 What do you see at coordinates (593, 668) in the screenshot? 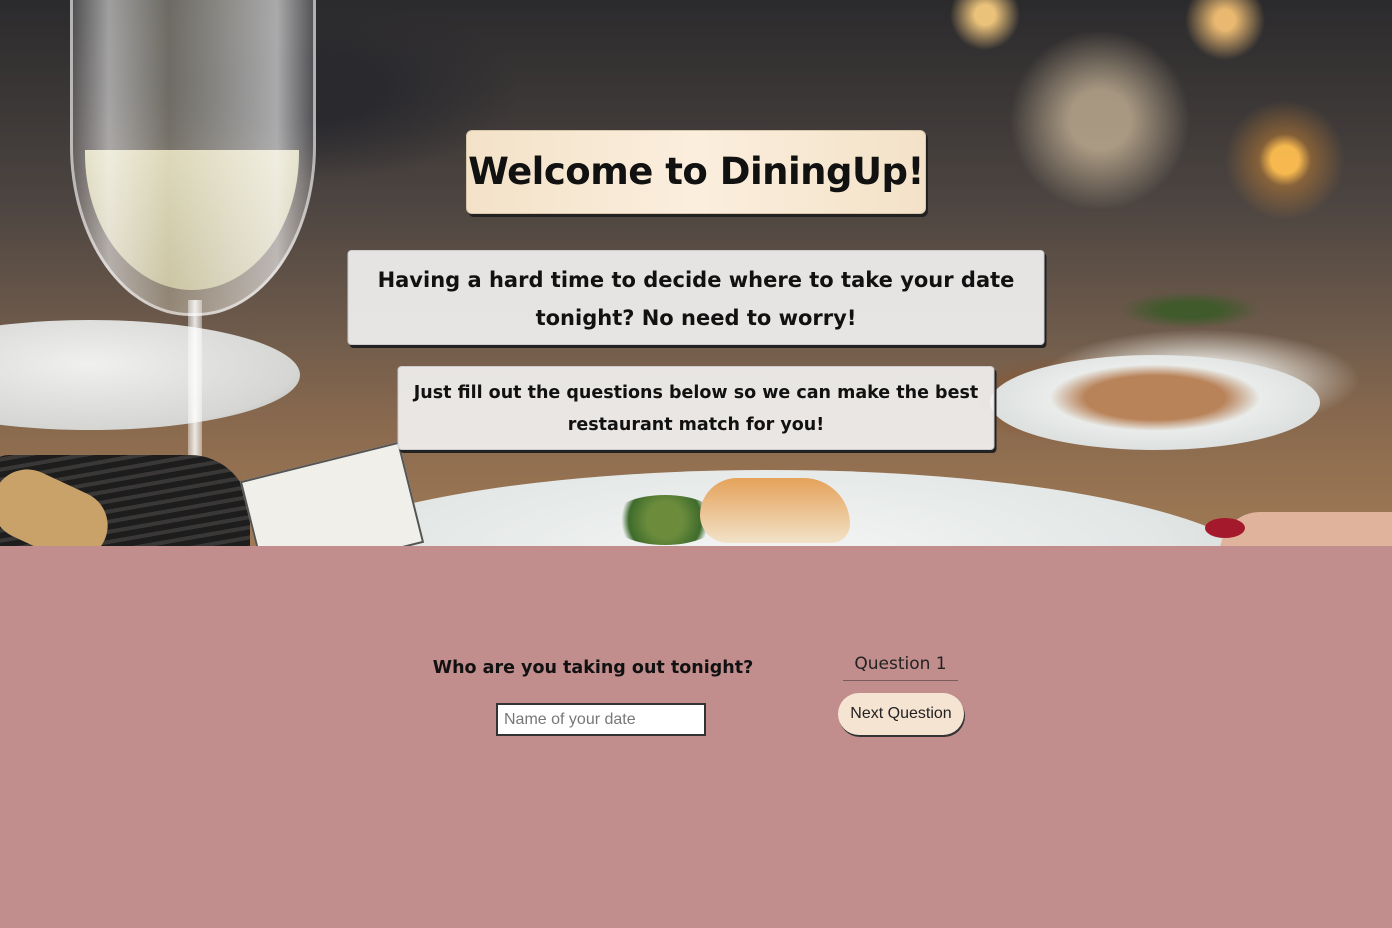
I see `question-label: Who are you taking out tonight?` at bounding box center [593, 668].